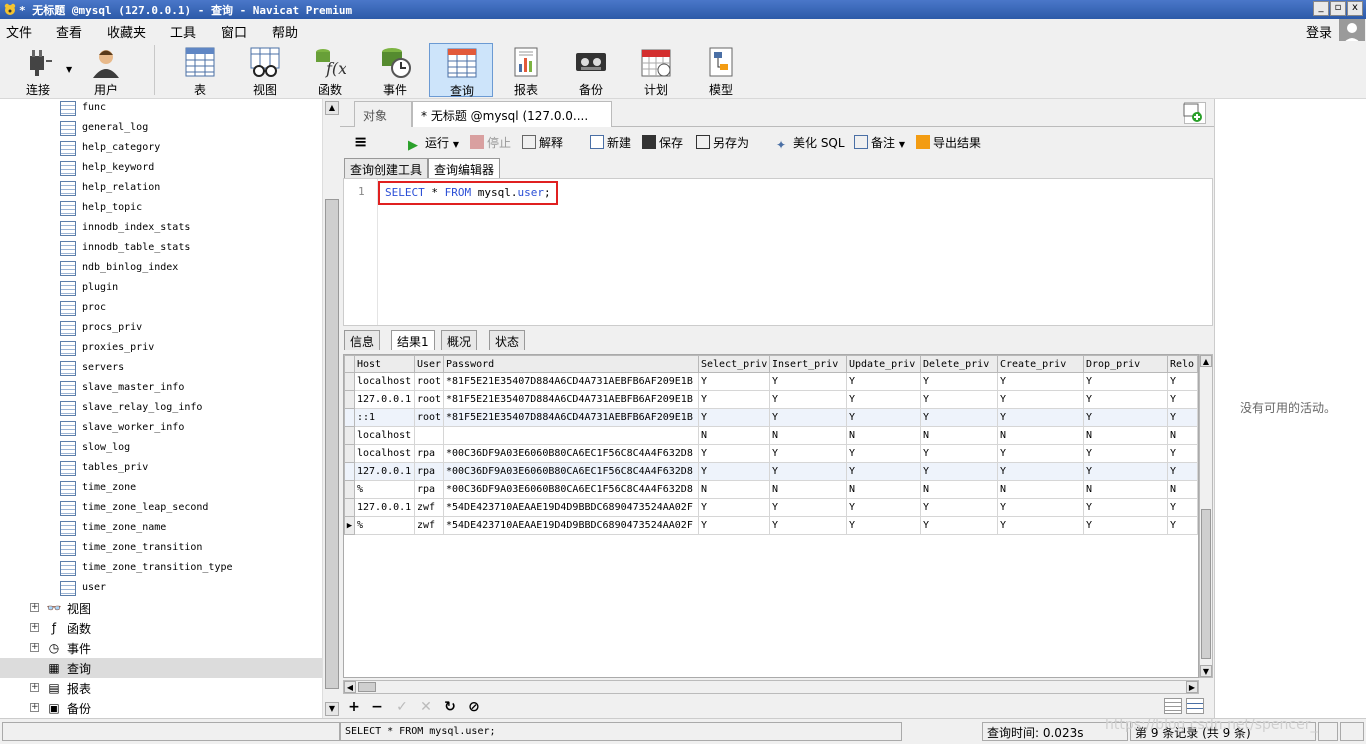  What do you see at coordinates (161, 249) in the screenshot?
I see `tree-table-item: innodb_table_stats` at bounding box center [161, 249].